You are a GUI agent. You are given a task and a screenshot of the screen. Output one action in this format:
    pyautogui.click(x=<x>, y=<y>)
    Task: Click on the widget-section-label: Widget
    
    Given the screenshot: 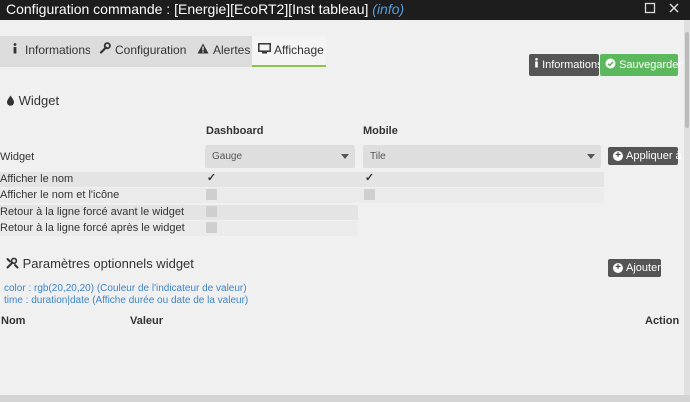 What is the action you would take?
    pyautogui.click(x=39, y=100)
    